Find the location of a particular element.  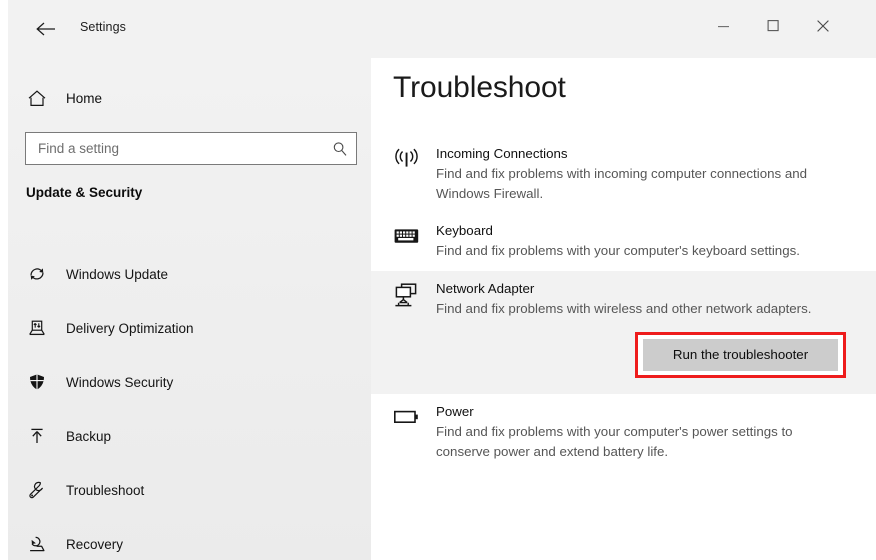

broadcast-antenna-icon is located at coordinates (410, 173).